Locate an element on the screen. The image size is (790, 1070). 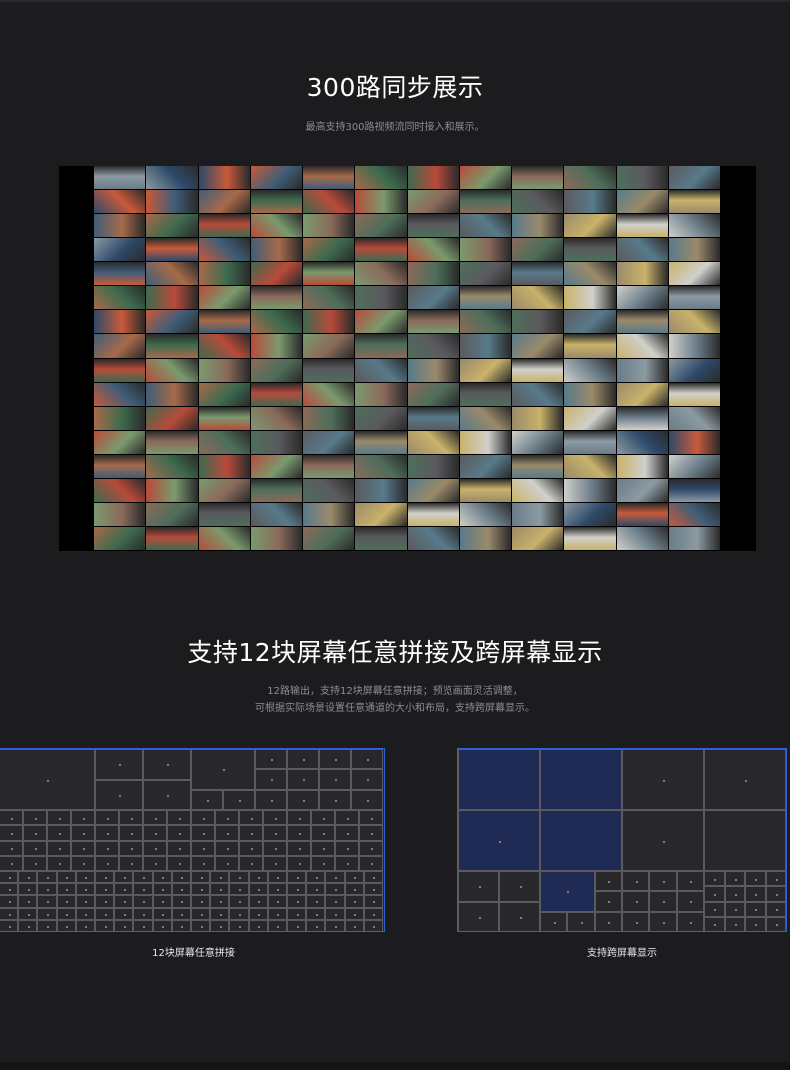
splicing-diagram-12-screens is located at coordinates (192, 840).